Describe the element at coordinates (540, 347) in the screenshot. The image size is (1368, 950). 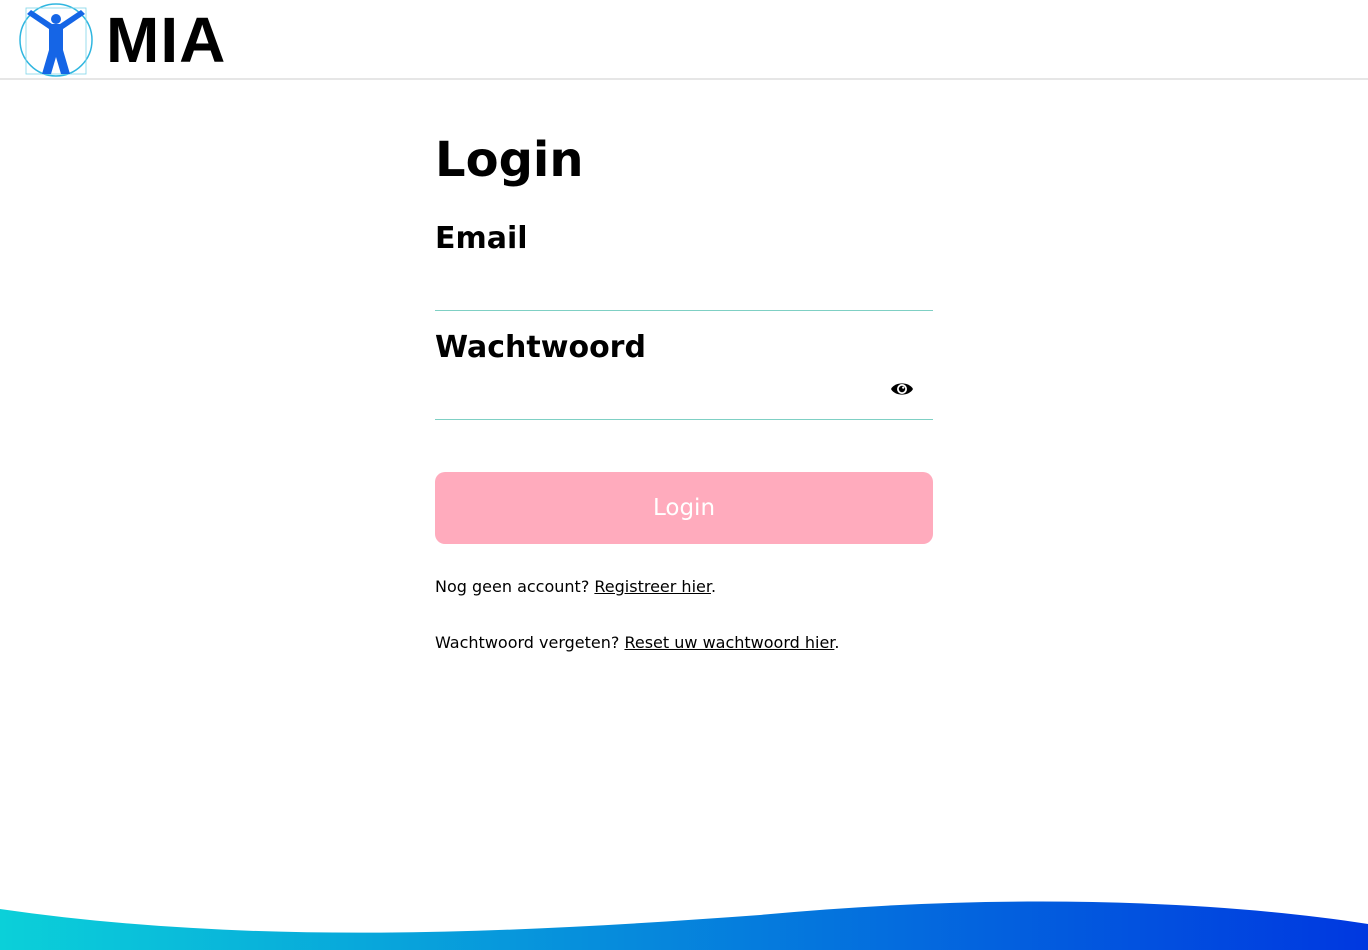
I see `password-label: Wachtwoord` at that location.